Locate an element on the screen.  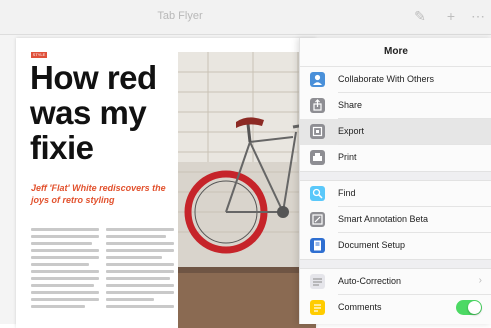
menu-item-label: Collaborate With Others is located at coordinates (386, 79).